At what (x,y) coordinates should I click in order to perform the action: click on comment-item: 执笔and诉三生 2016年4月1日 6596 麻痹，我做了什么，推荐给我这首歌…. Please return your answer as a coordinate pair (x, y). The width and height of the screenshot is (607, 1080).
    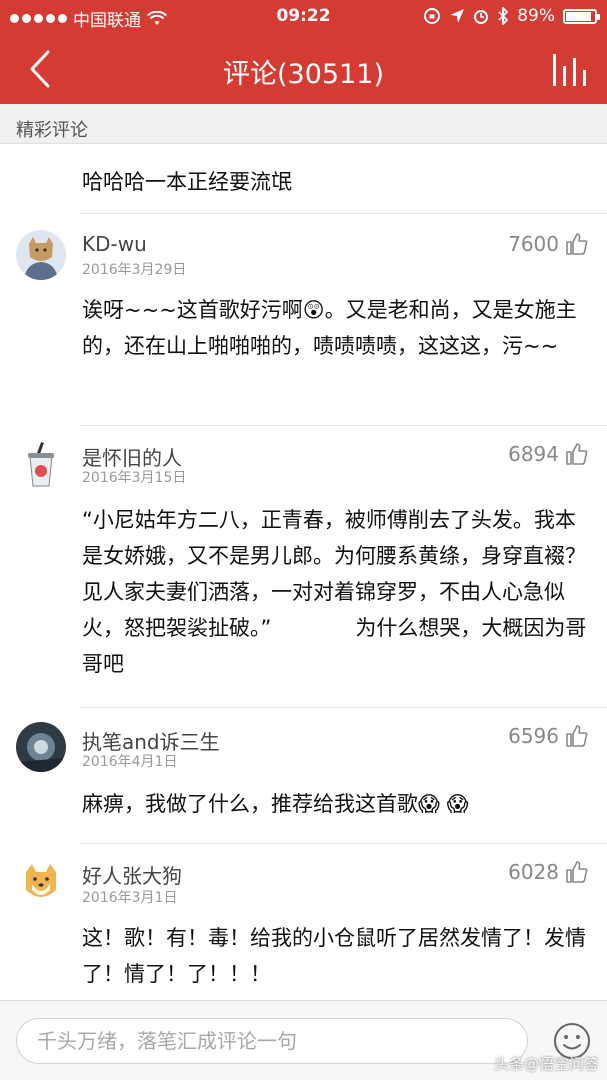
    Looking at the image, I should click on (303, 776).